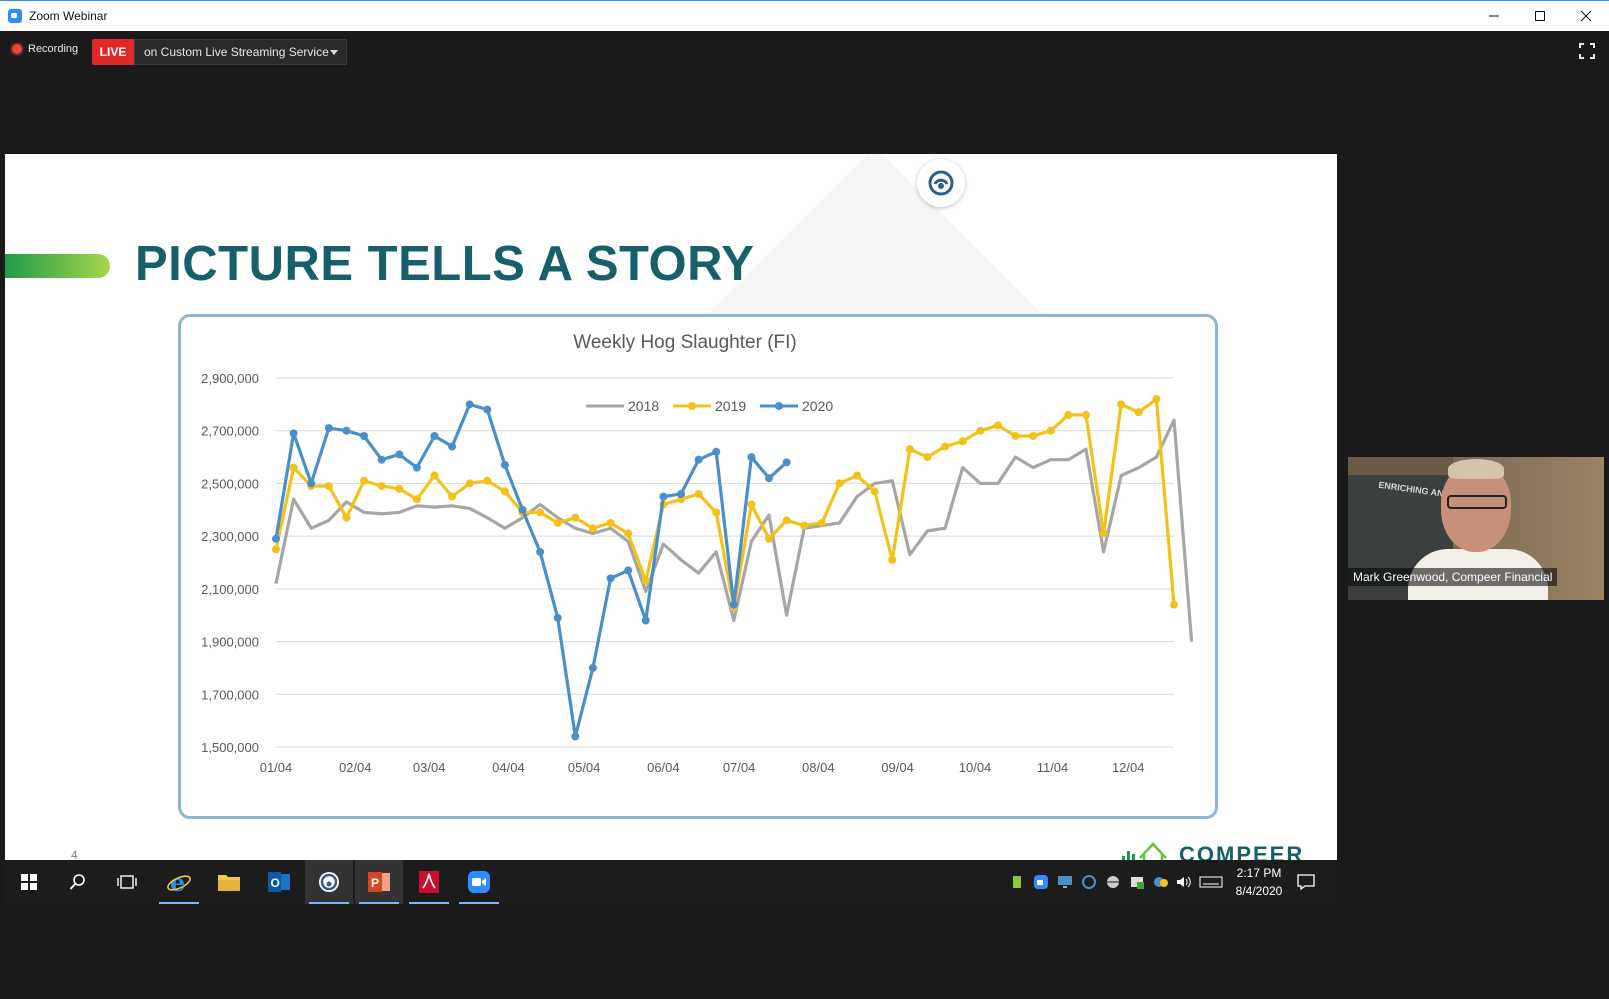  What do you see at coordinates (429, 767) in the screenshot?
I see `x-tick-label: 03/04` at bounding box center [429, 767].